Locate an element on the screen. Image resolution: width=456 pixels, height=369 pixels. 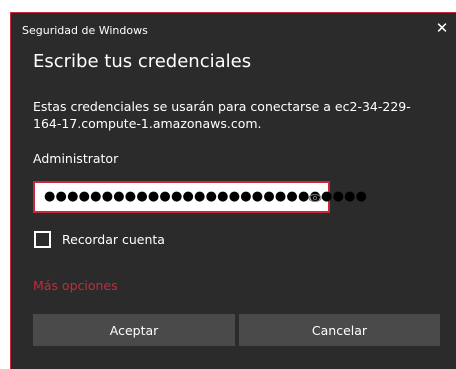
more-options-link: Más opciones is located at coordinates (75, 285).